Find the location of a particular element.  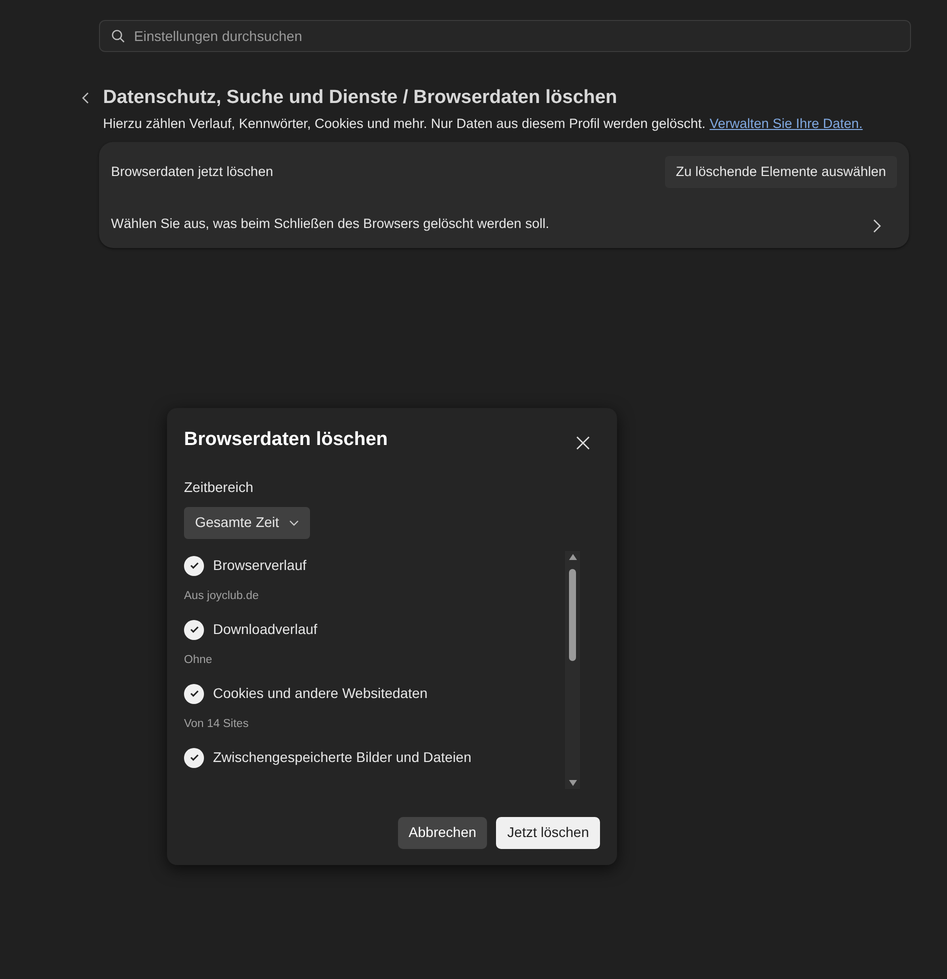

search-icon is located at coordinates (118, 36).